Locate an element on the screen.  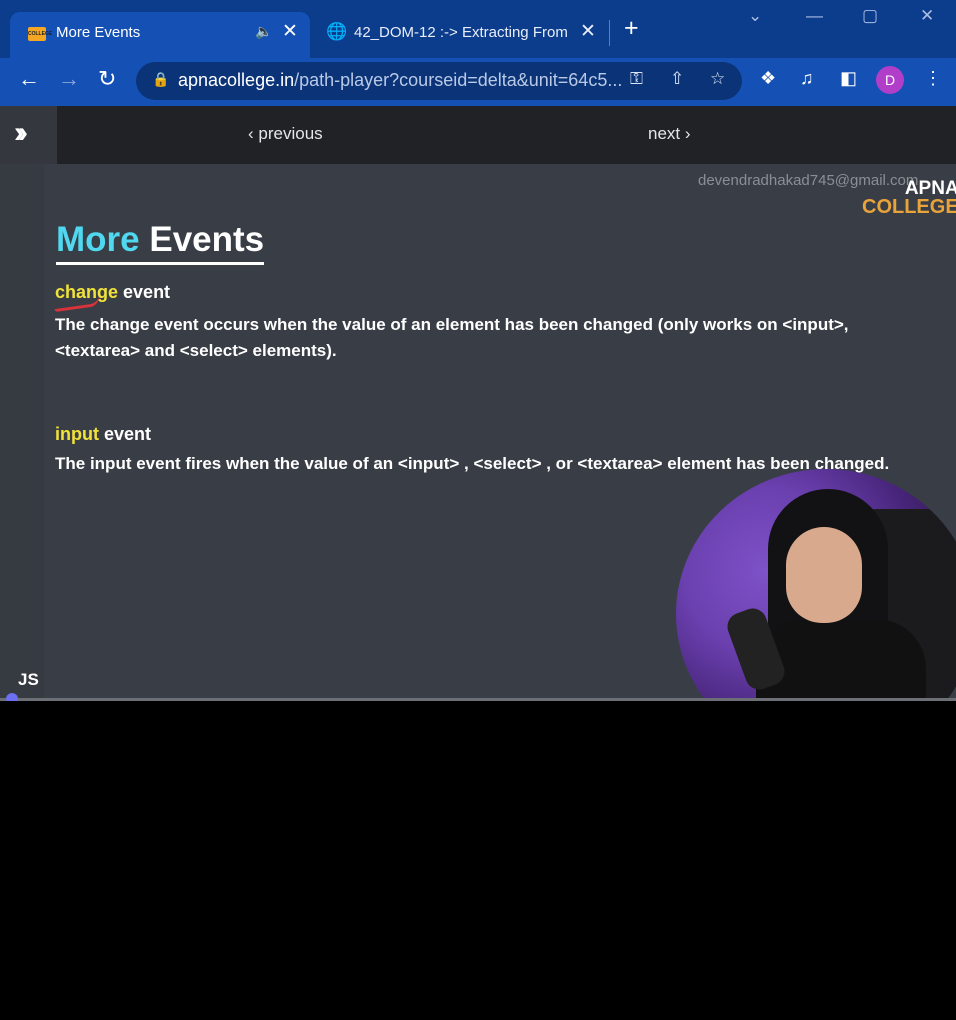
player-nav-bar: ›› ‹ previous next › is located at coordinates (478, 135).